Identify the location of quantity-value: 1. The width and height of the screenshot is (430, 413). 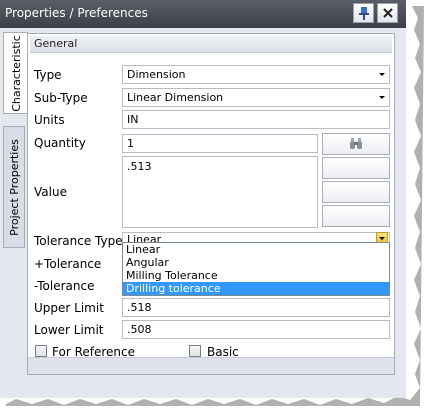
(130, 143).